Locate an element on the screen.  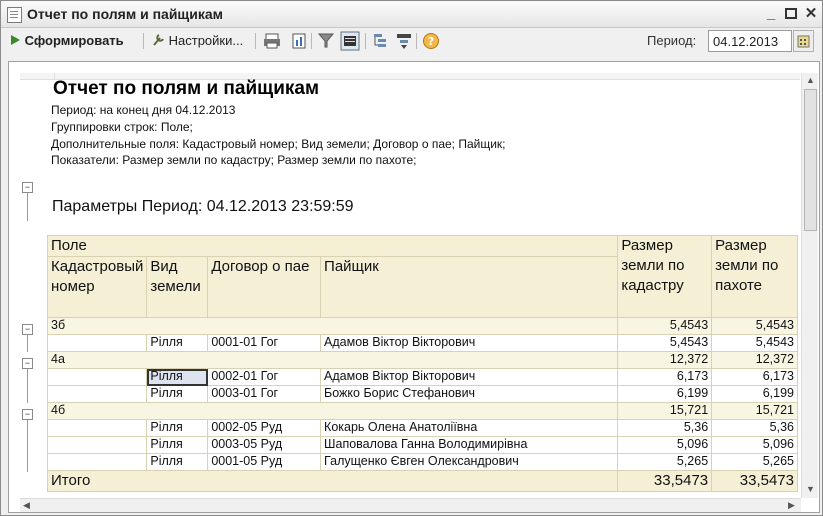
group-row: 3б 5,4543 5,4543 is located at coordinates (422, 326).